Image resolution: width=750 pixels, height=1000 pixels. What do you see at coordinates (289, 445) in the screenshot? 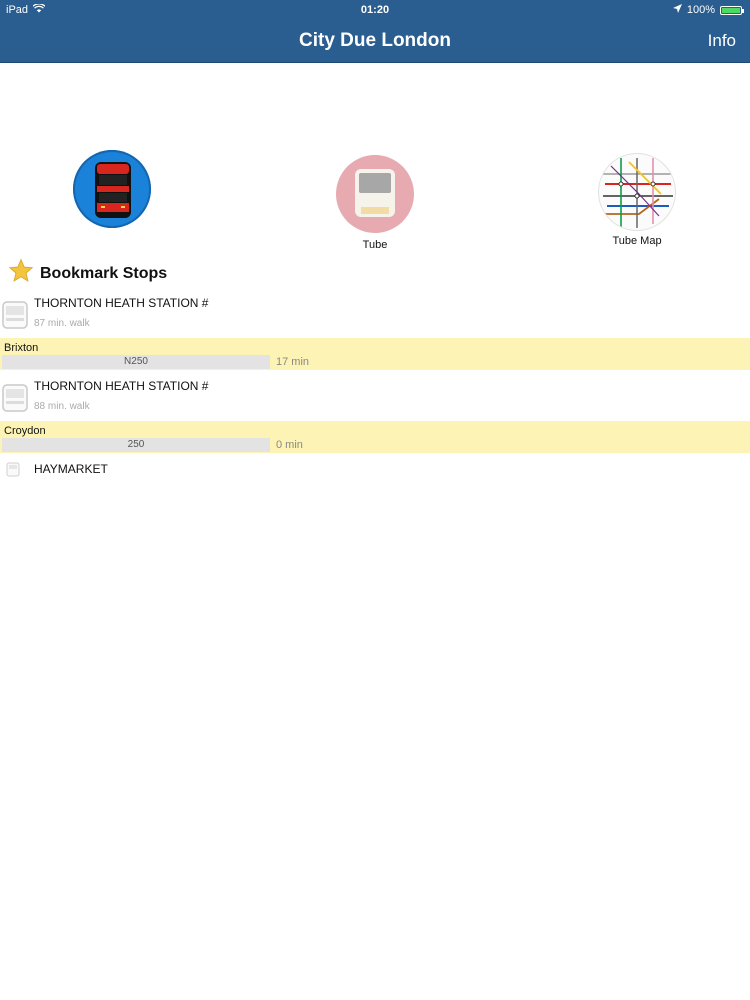
I see `route-eta: 0 min` at bounding box center [289, 445].